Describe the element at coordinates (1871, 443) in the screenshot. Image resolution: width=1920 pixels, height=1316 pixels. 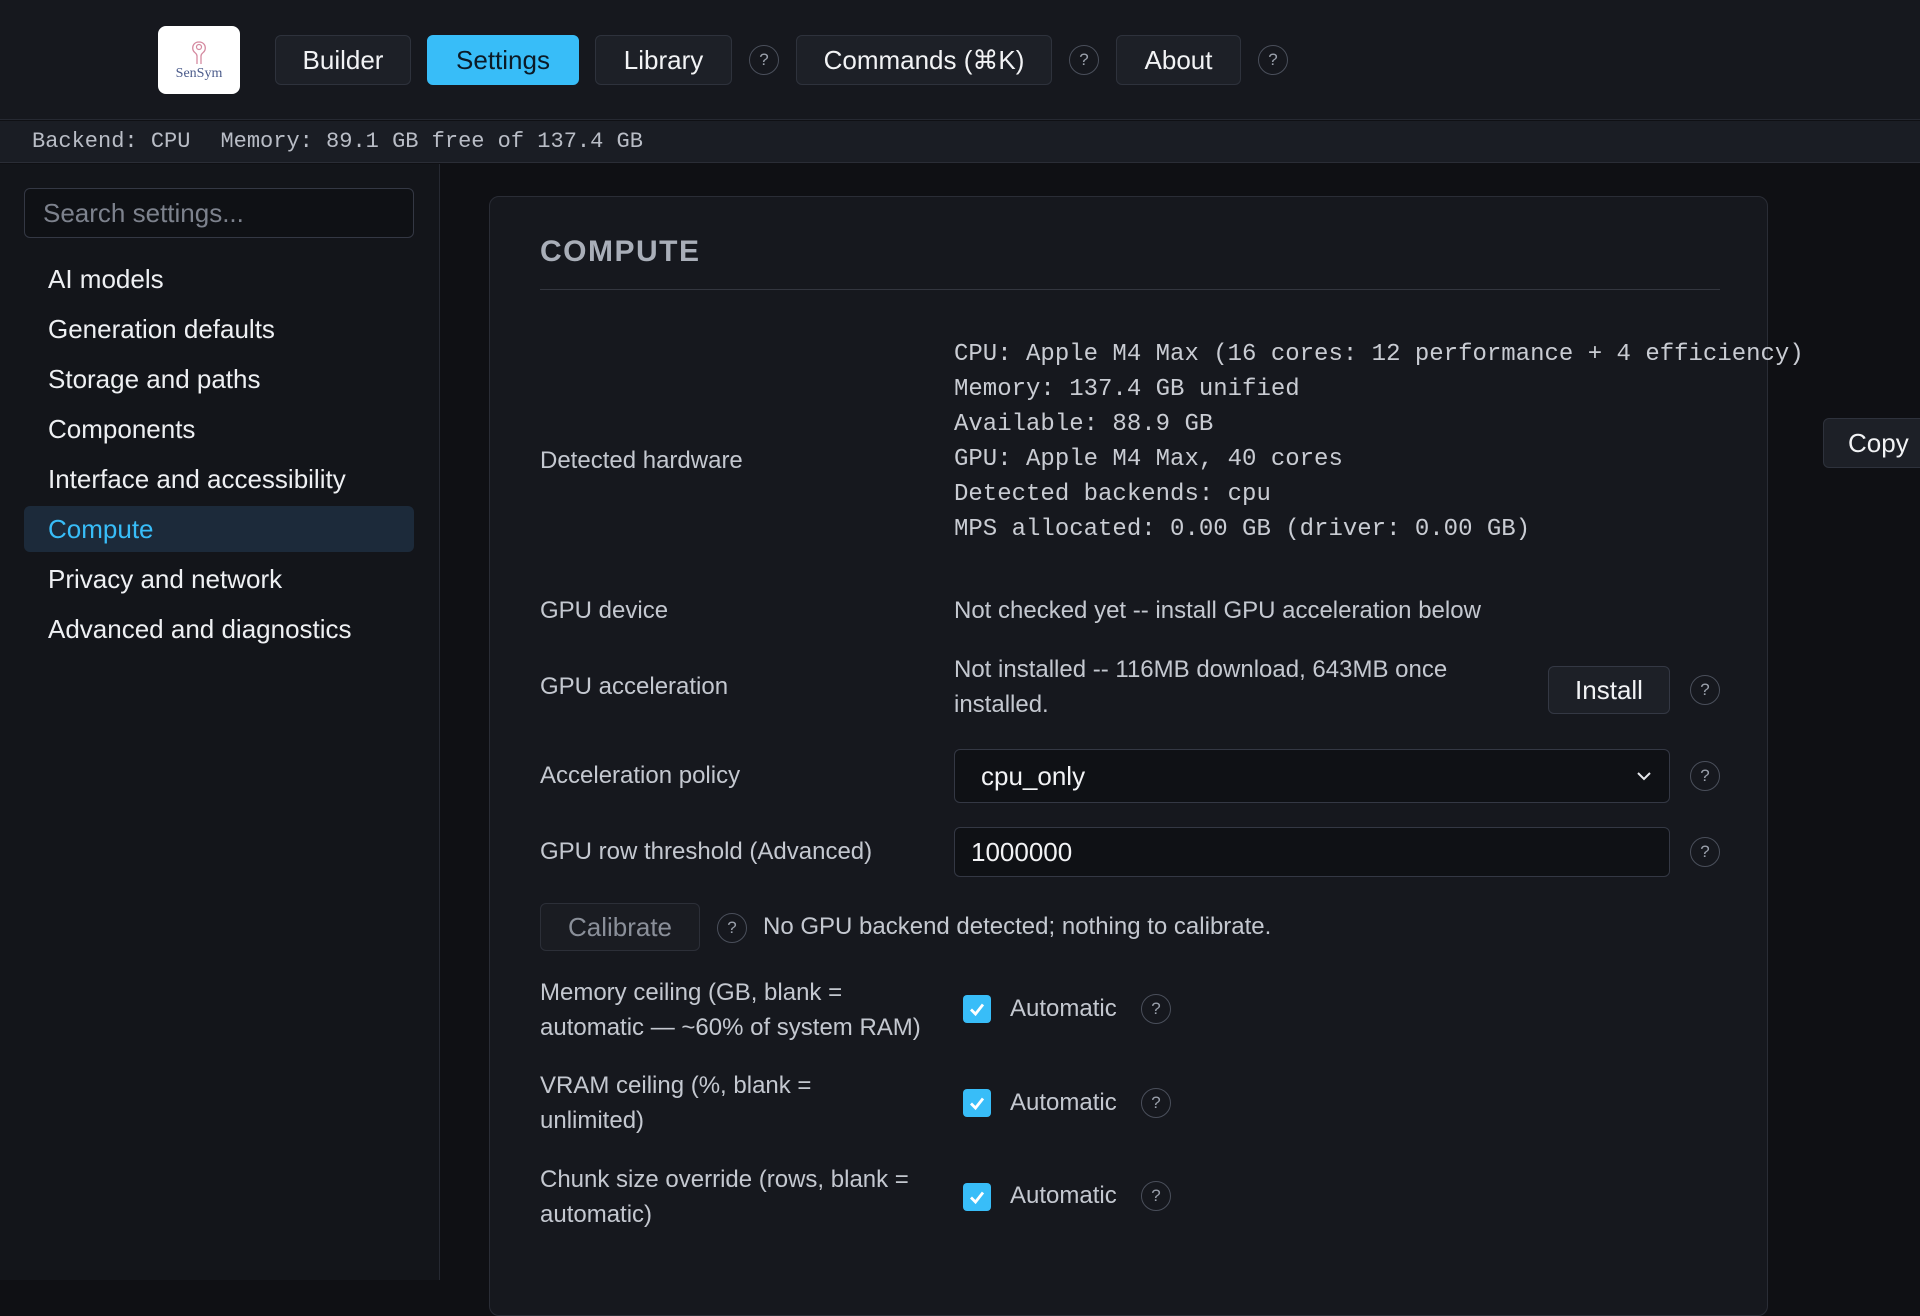
I see `copy-hardware-button: Copy` at that location.